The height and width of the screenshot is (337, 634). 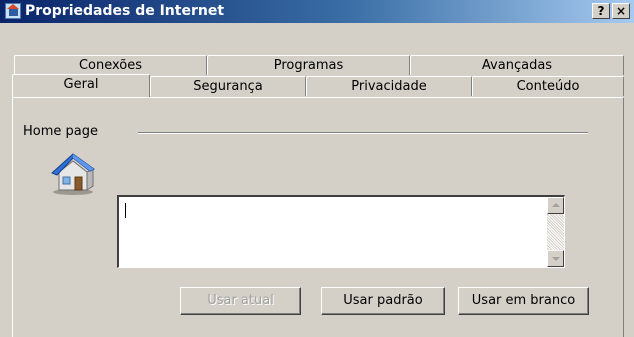 What do you see at coordinates (125, 210) in the screenshot?
I see `text-caret` at bounding box center [125, 210].